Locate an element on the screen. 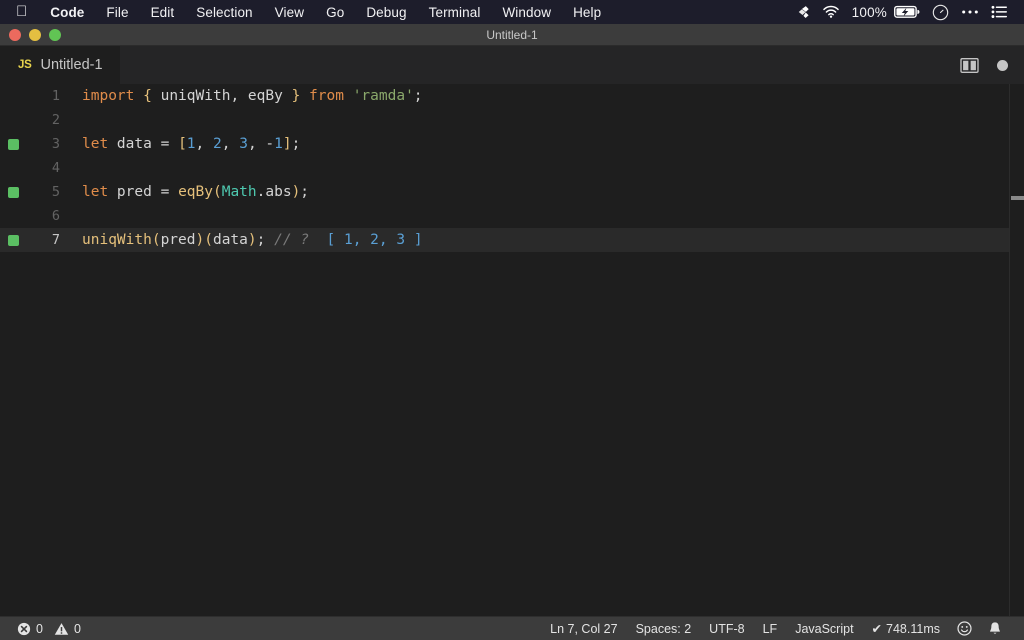 Image resolution: width=1024 pixels, height=640 pixels. token: data is located at coordinates (230, 240).